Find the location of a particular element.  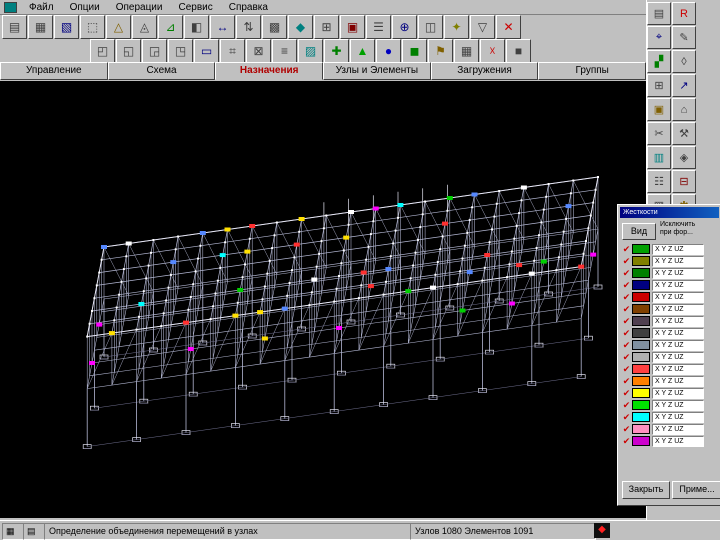

toolbar1-button-7: ⊿ is located at coordinates (170, 27).